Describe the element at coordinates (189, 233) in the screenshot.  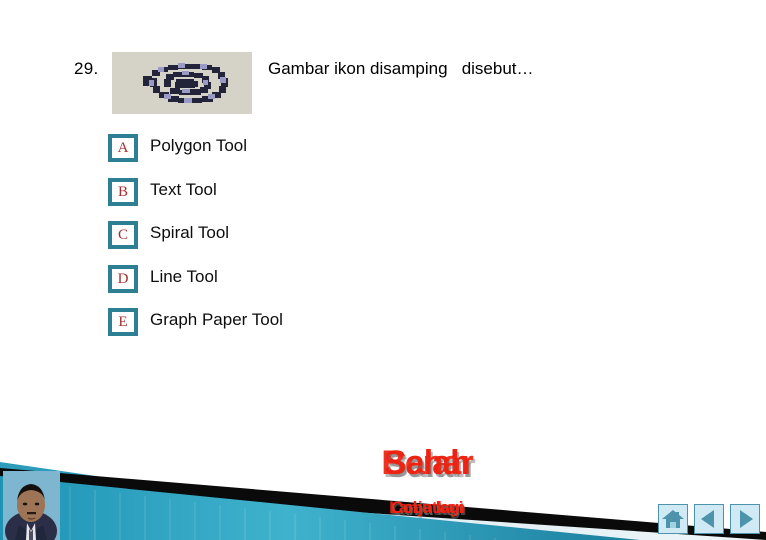
I see `option-c-label: Spiral Tool` at that location.